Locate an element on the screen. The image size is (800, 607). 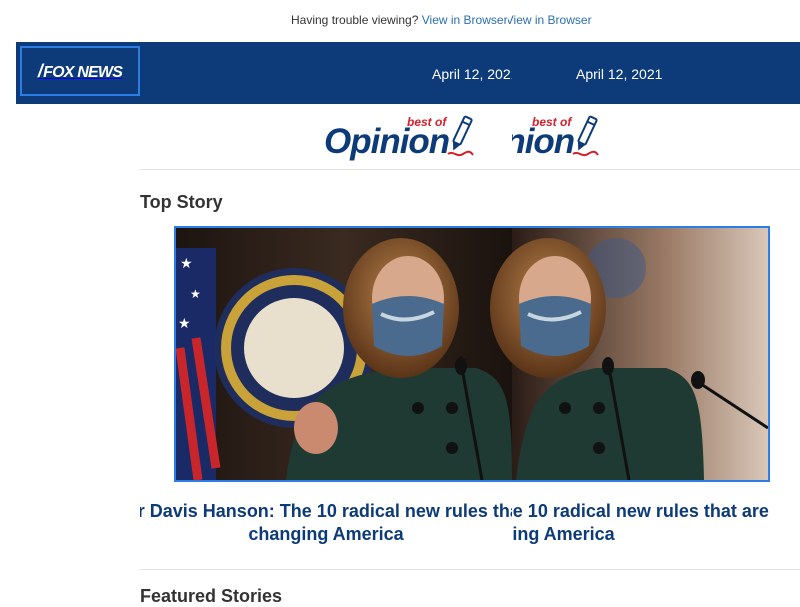
header-date-duplicate: April 12, 2021 is located at coordinates (619, 74).